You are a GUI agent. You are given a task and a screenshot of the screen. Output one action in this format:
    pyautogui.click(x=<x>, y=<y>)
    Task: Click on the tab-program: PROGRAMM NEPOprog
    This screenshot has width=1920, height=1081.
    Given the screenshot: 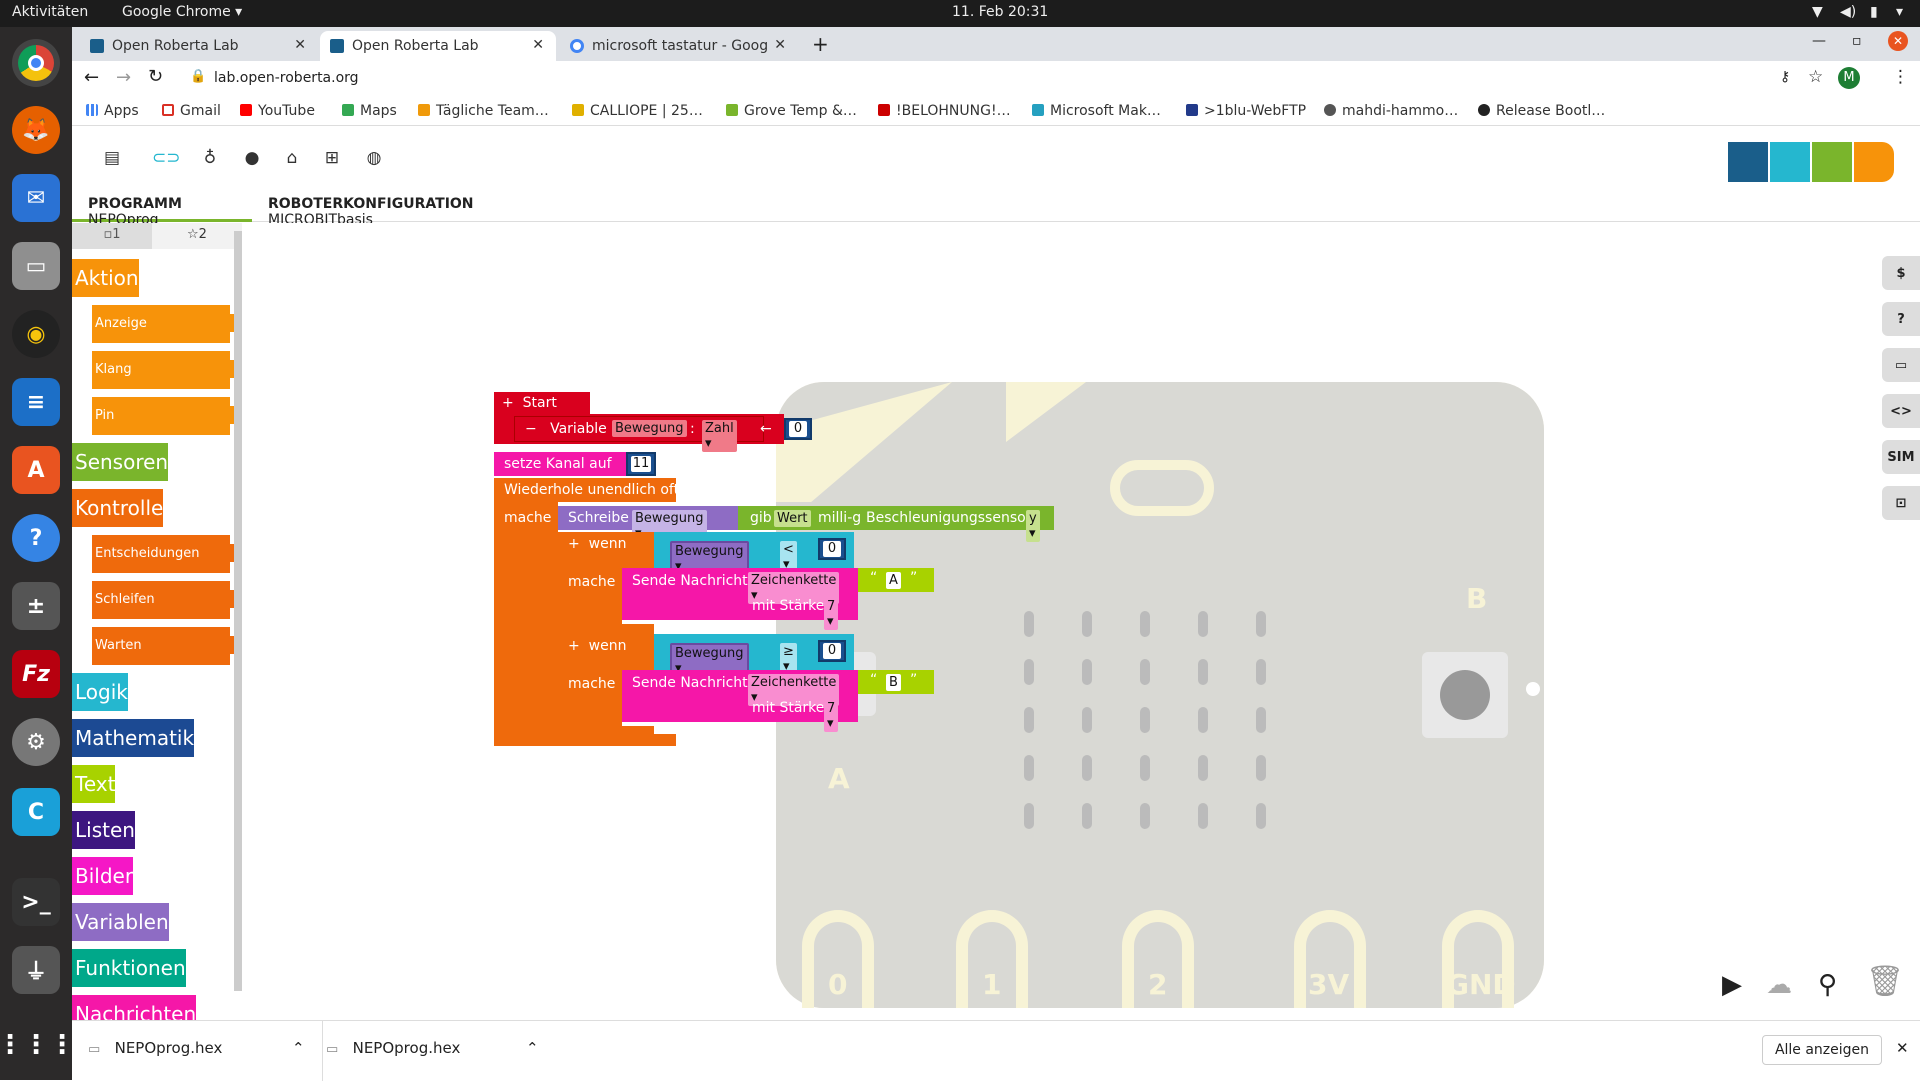 What is the action you would take?
    pyautogui.click(x=162, y=205)
    